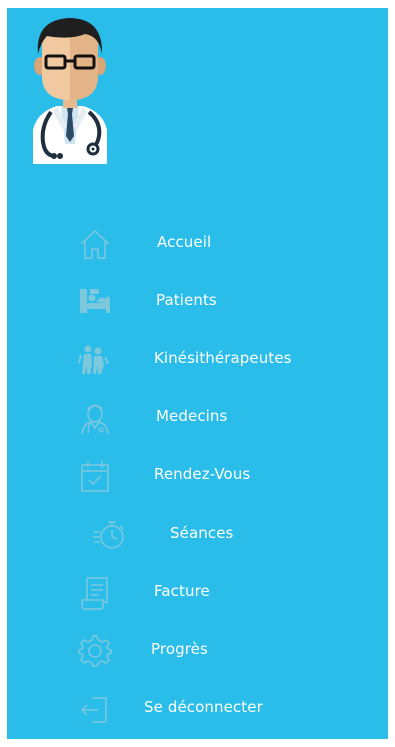  Describe the element at coordinates (202, 474) in the screenshot. I see `sidebar-item-label: Rendez-Vous` at that location.